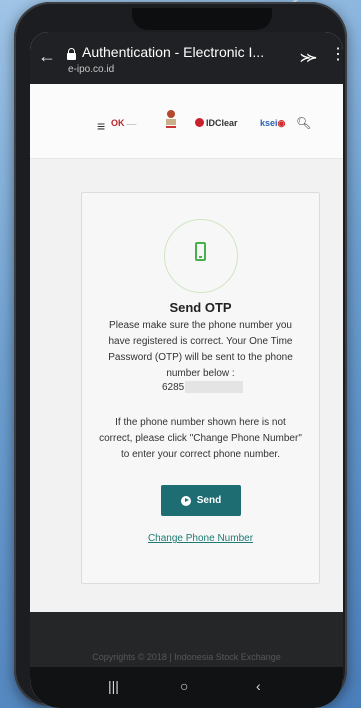  Describe the element at coordinates (214, 387) in the screenshot. I see `phone-number-mask` at that location.